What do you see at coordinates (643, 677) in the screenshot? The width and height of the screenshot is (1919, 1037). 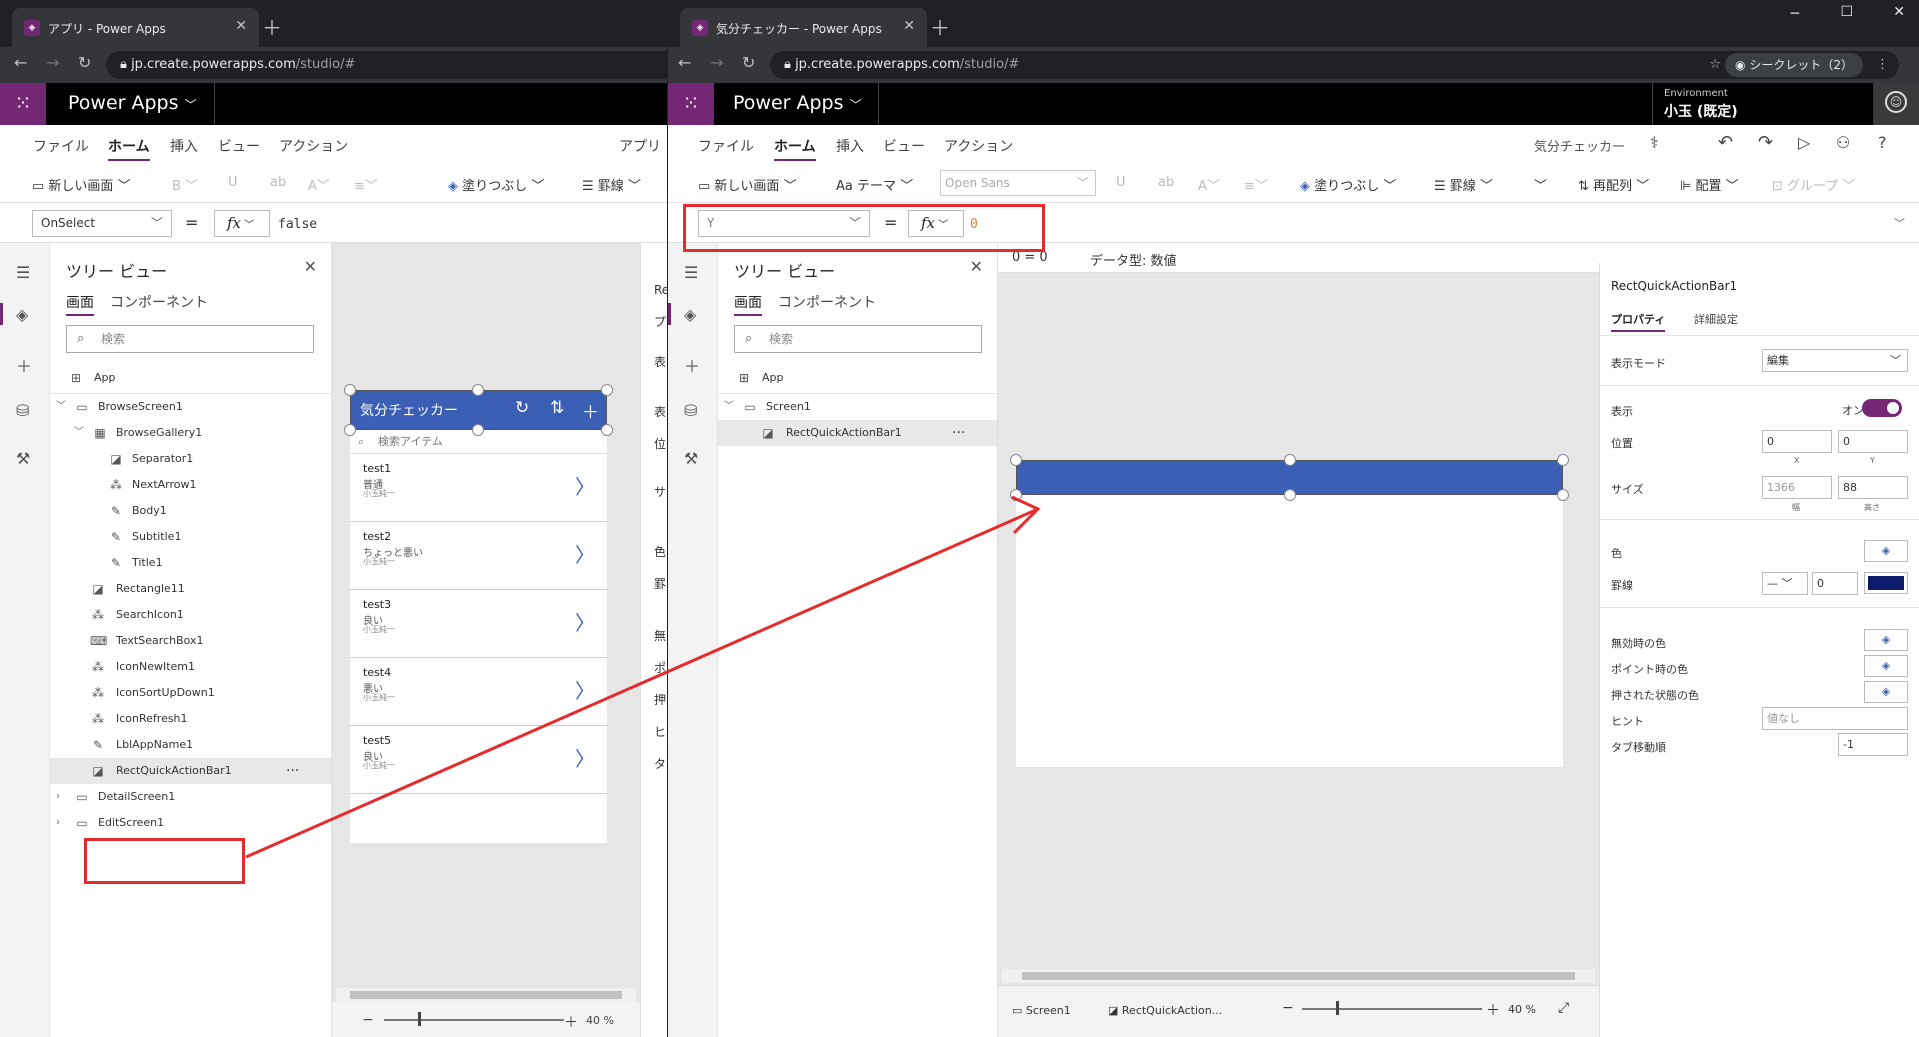 I see `annotation-arrow` at bounding box center [643, 677].